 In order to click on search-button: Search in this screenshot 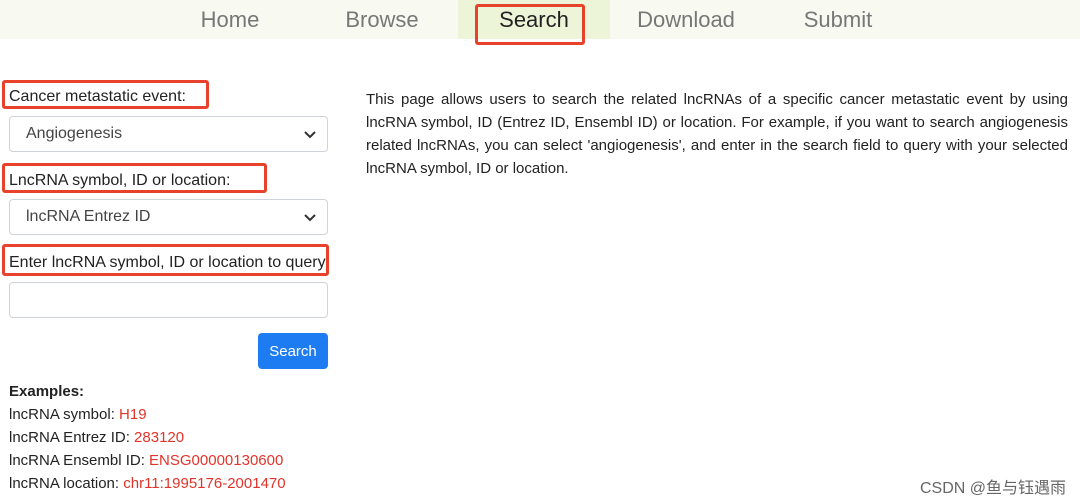, I will do `click(293, 351)`.